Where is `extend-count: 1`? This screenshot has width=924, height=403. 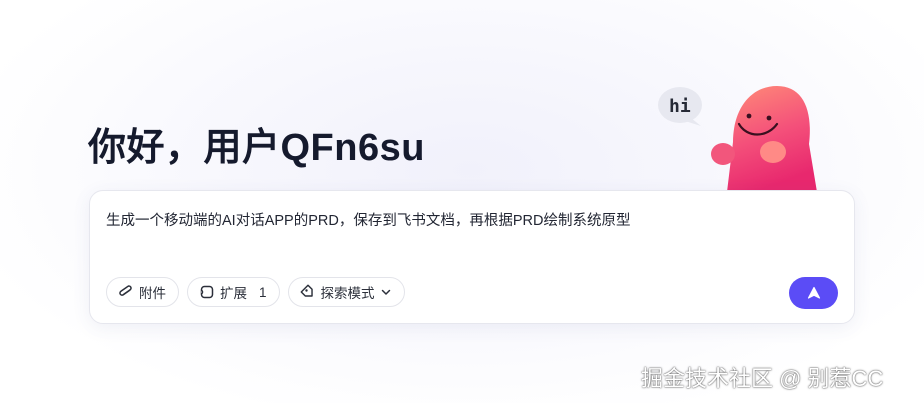
extend-count: 1 is located at coordinates (263, 292).